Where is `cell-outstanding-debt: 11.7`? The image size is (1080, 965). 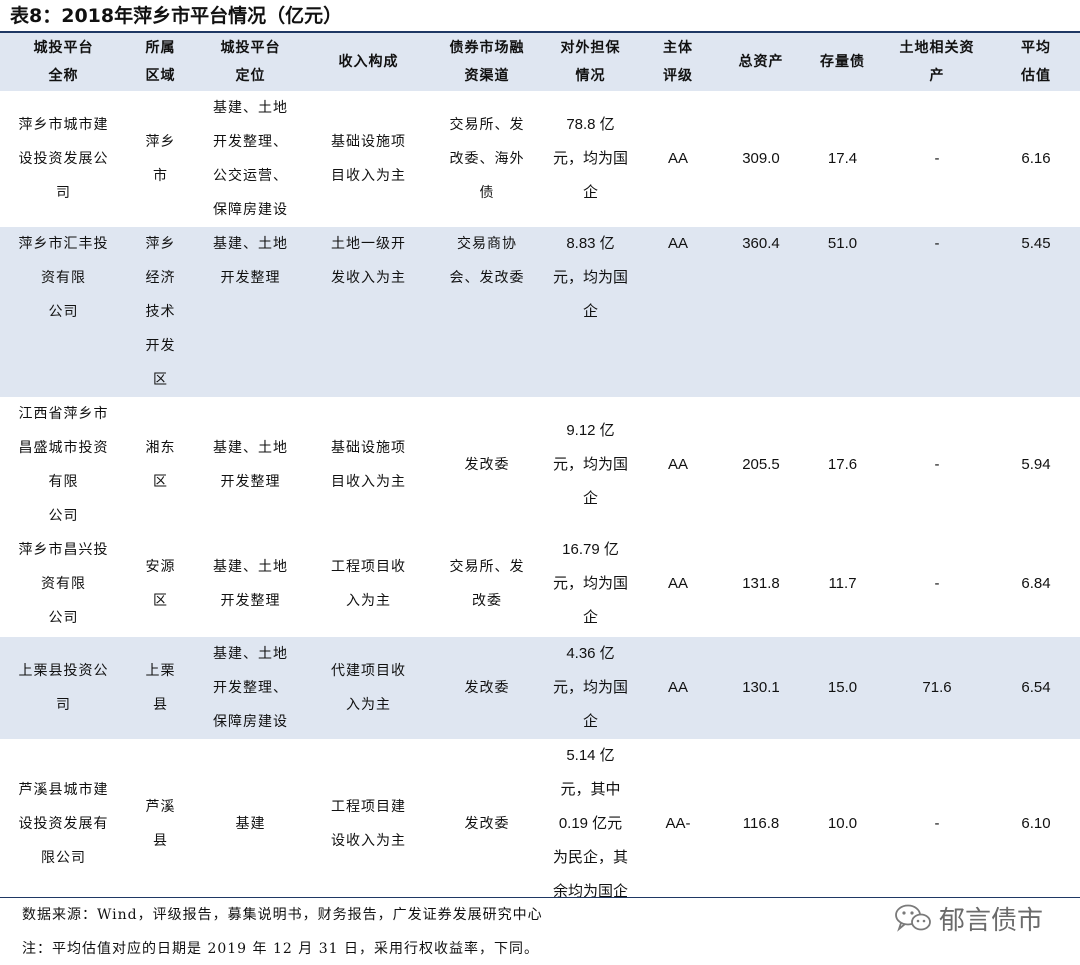
cell-outstanding-debt: 11.7 is located at coordinates (842, 583).